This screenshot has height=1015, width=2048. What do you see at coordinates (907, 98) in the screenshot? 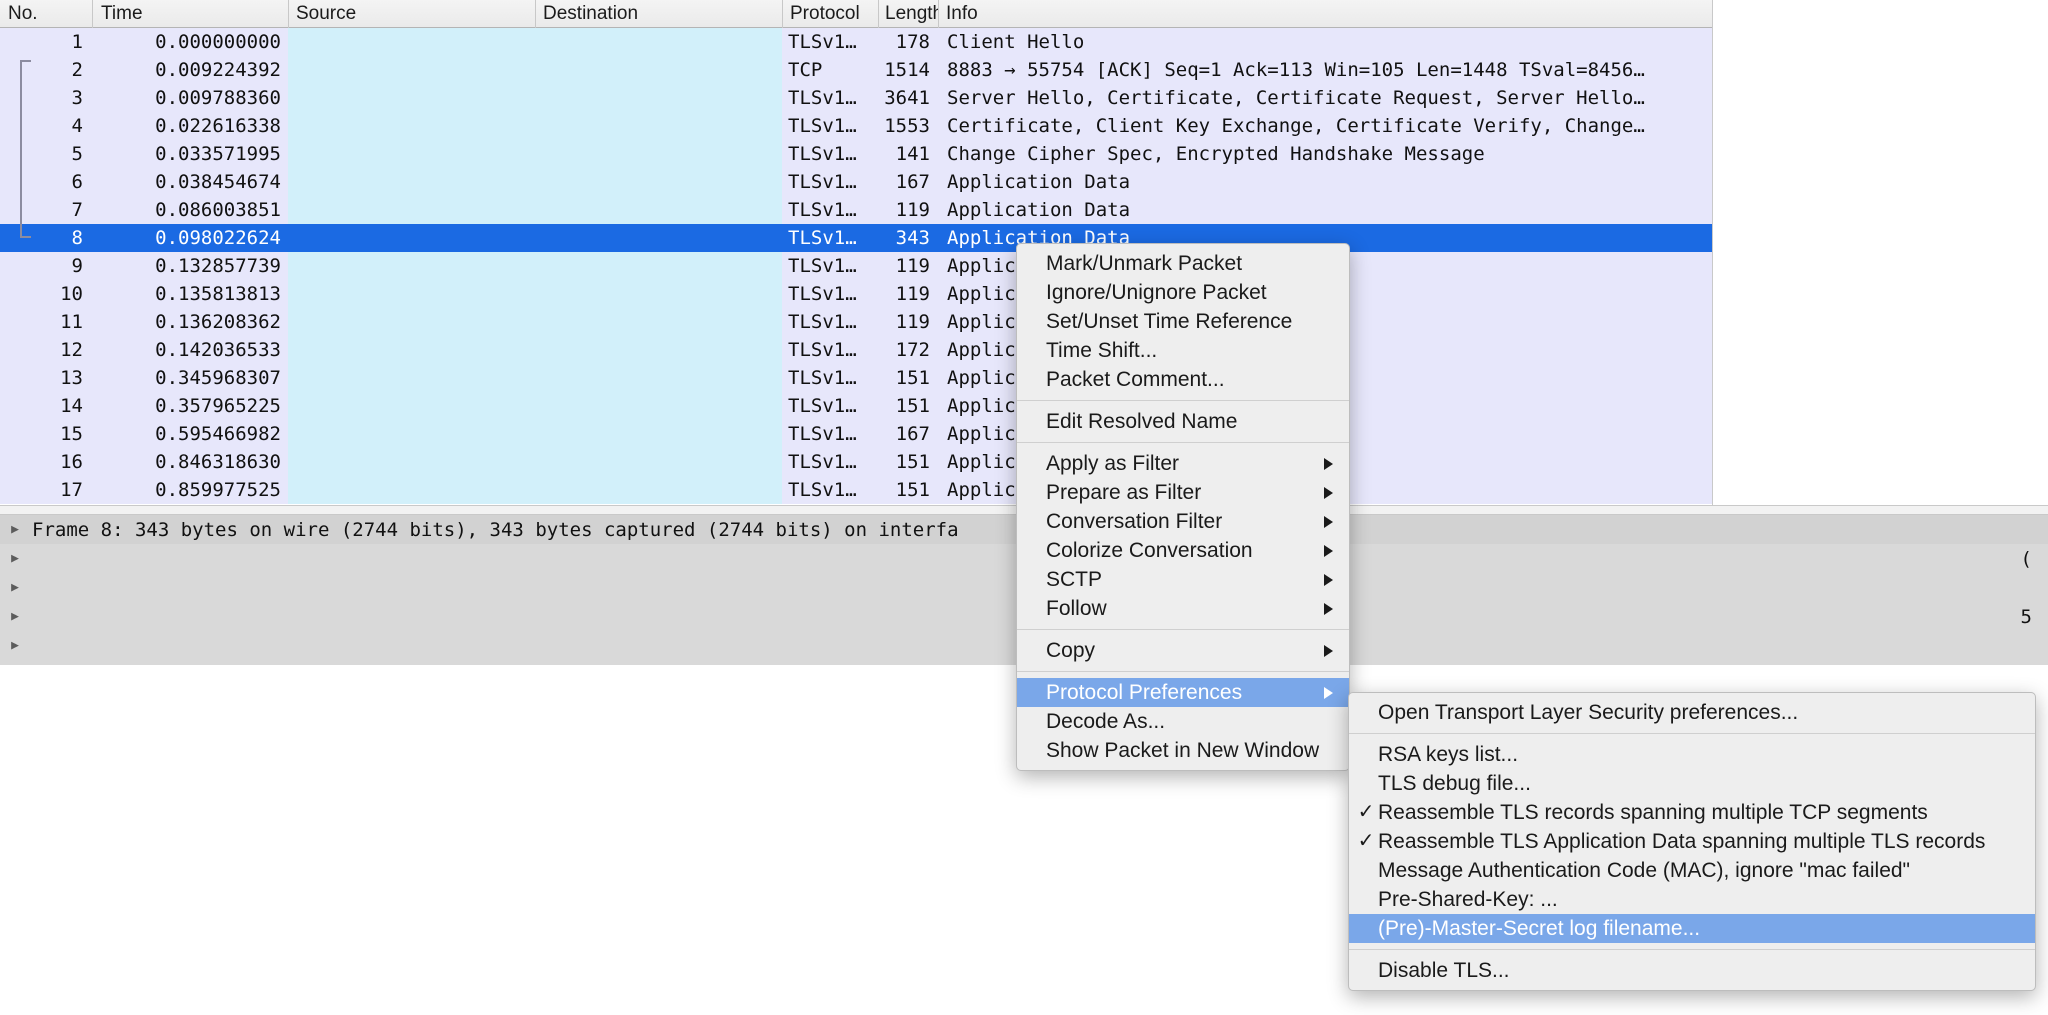
I see `packet-cell-length: 3641` at bounding box center [907, 98].